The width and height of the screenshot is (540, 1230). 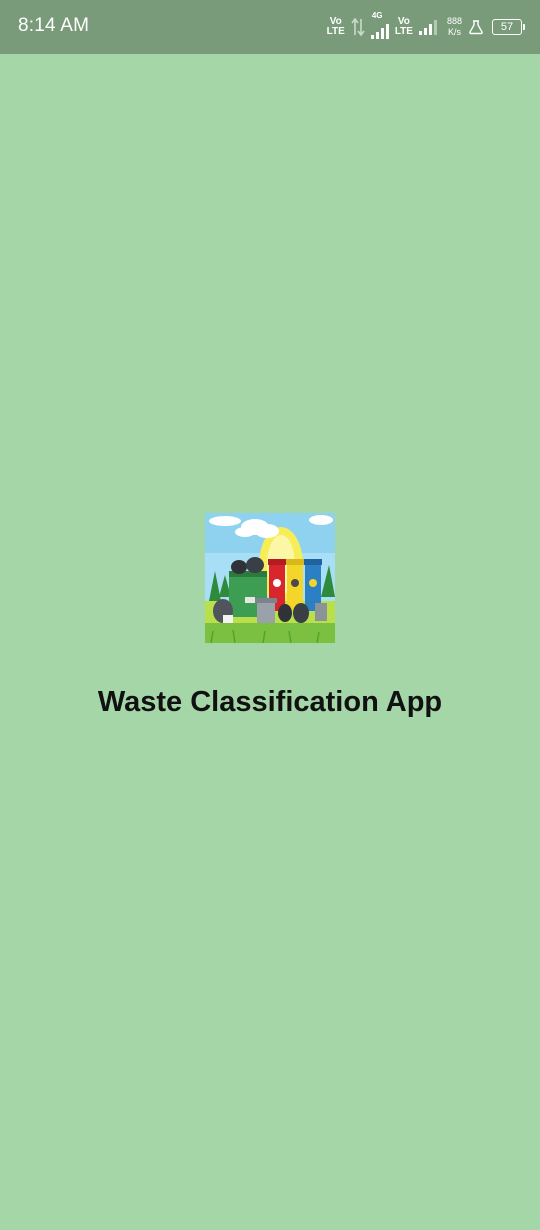 I want to click on status-bar: 8:14 AM Vo LTE 4G Vo LTE 888 K/s 57, so click(x=270, y=27).